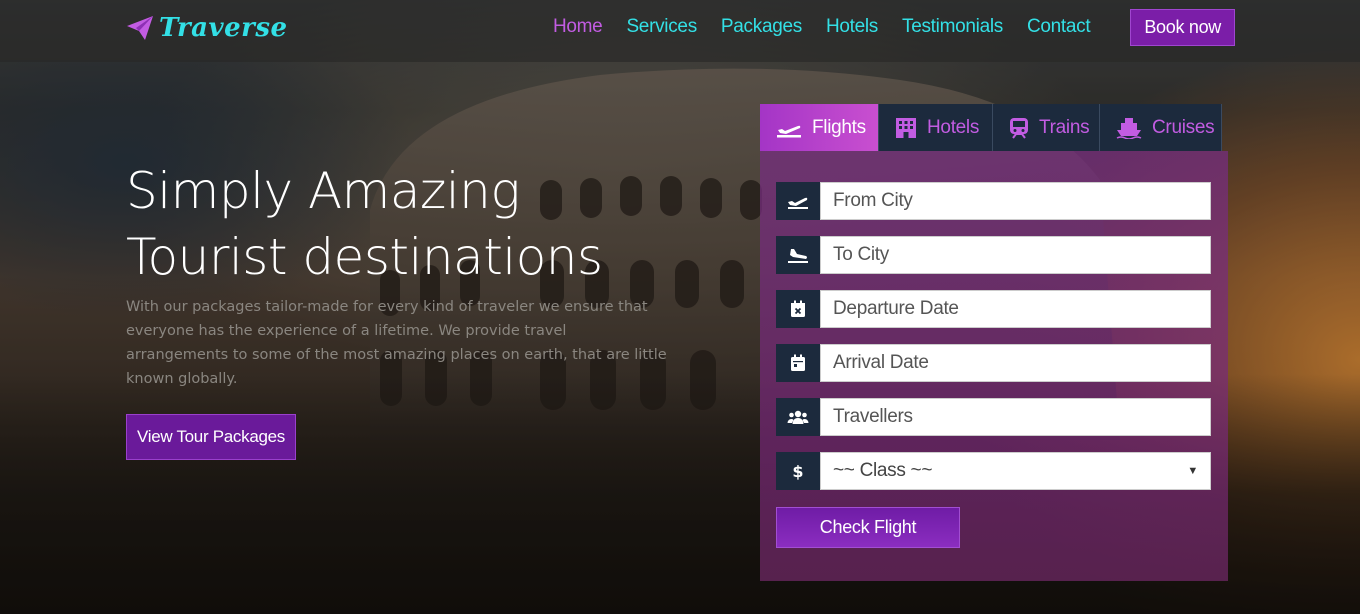 The image size is (1360, 614). I want to click on nav-link-home: Home, so click(578, 27).